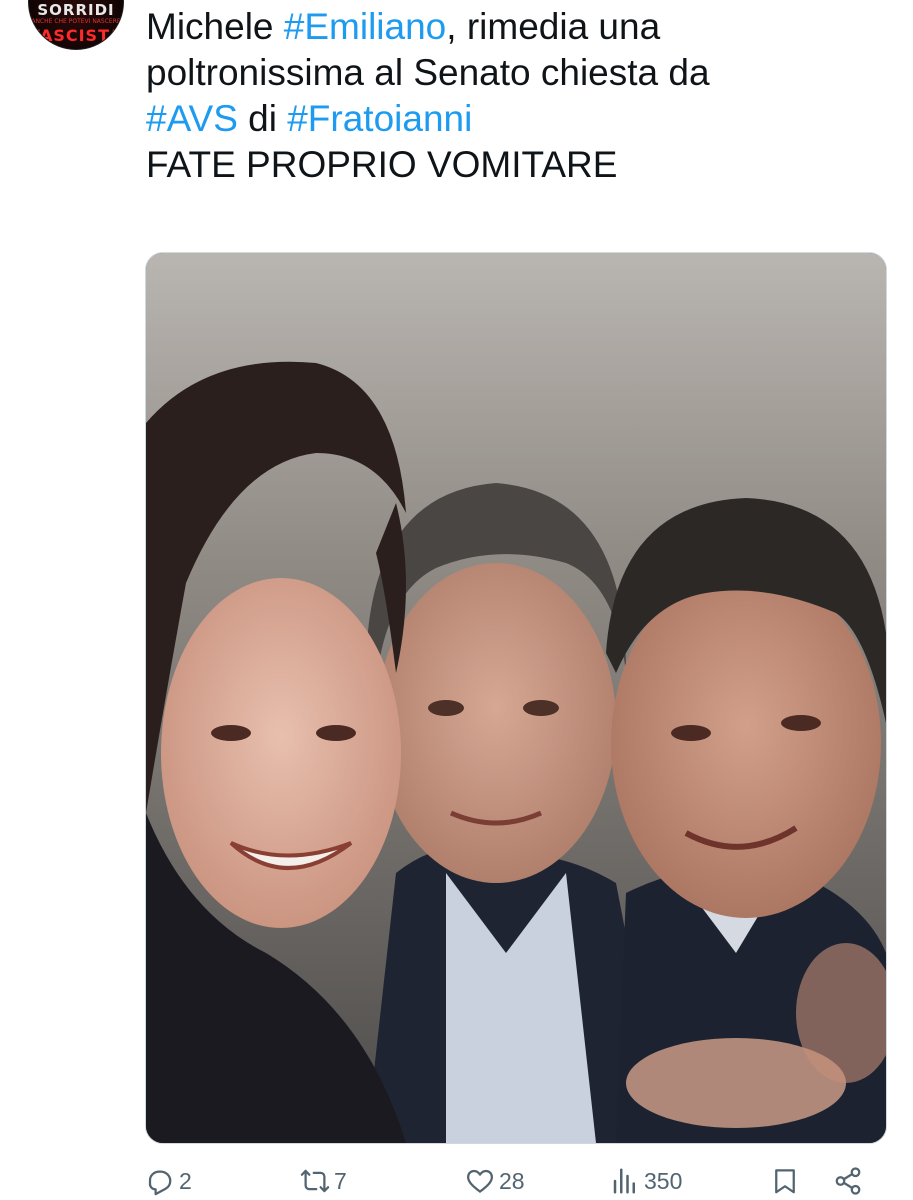  I want to click on reply-count: 2, so click(185, 1180).